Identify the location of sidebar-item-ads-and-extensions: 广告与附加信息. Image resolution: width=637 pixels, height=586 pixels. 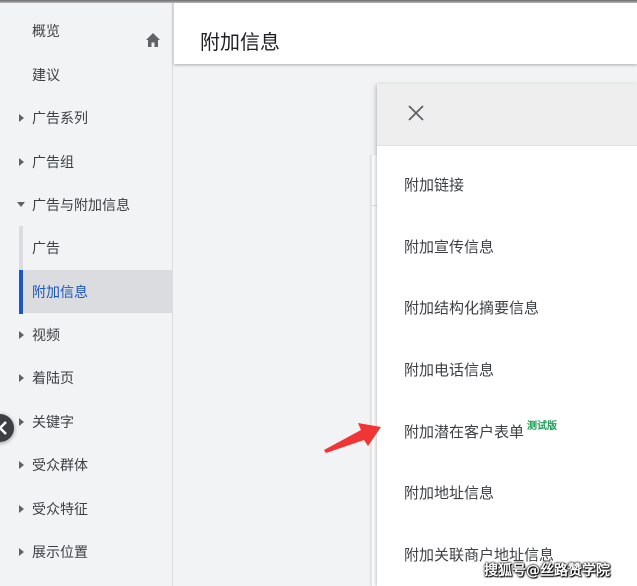
(86, 204).